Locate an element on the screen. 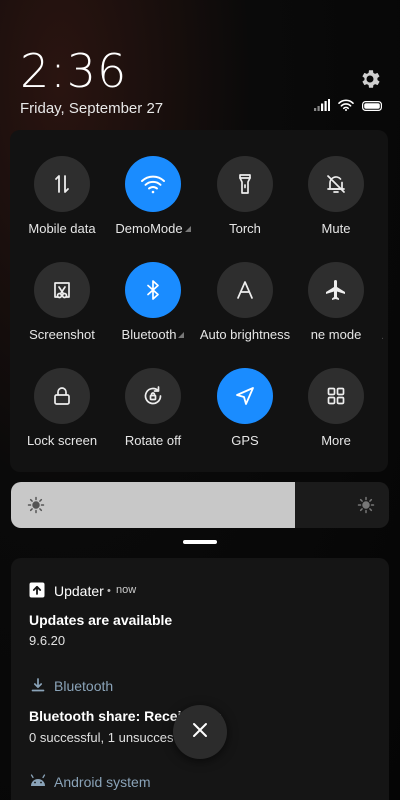 This screenshot has width=400, height=800. tile-label: More is located at coordinates (336, 440).